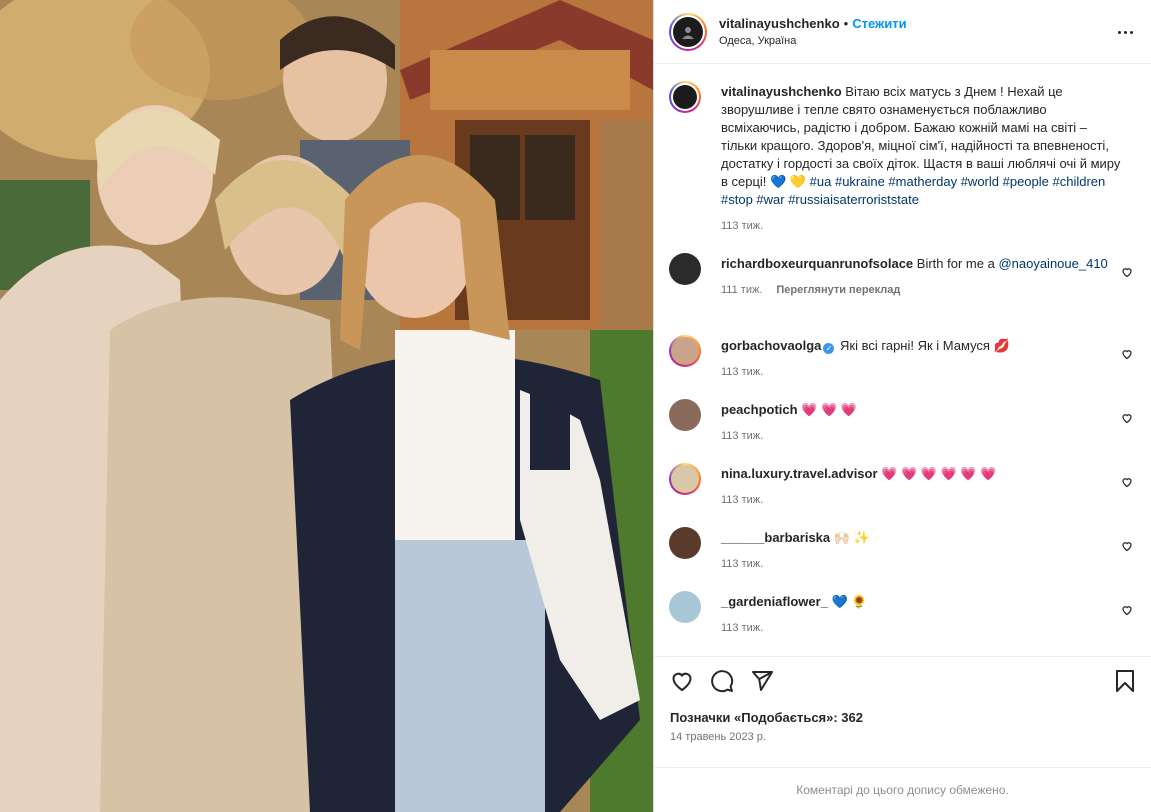 Image resolution: width=1151 pixels, height=812 pixels. I want to click on comment-username: ______barbariska, so click(775, 537).